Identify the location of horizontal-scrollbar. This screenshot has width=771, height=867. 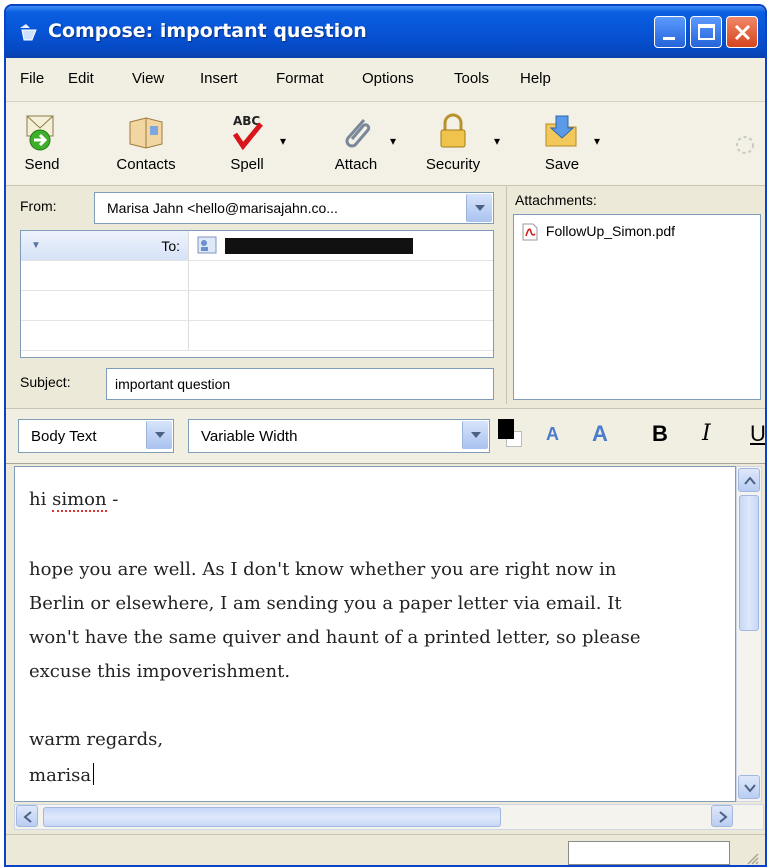
(389, 817).